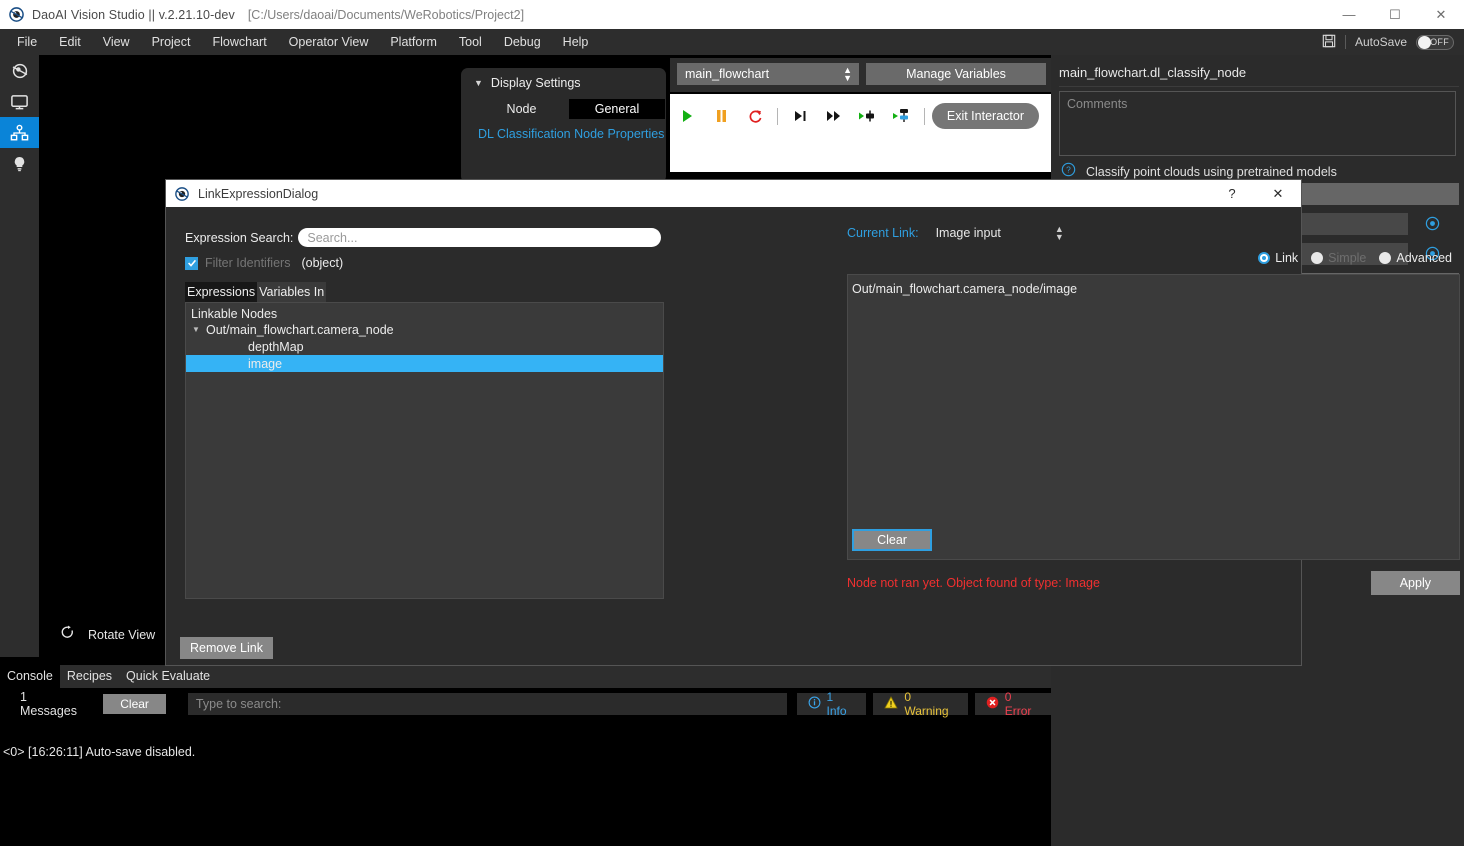 This screenshot has width=1464, height=846. What do you see at coordinates (522, 42) in the screenshot?
I see `menu-debug: Debug` at bounding box center [522, 42].